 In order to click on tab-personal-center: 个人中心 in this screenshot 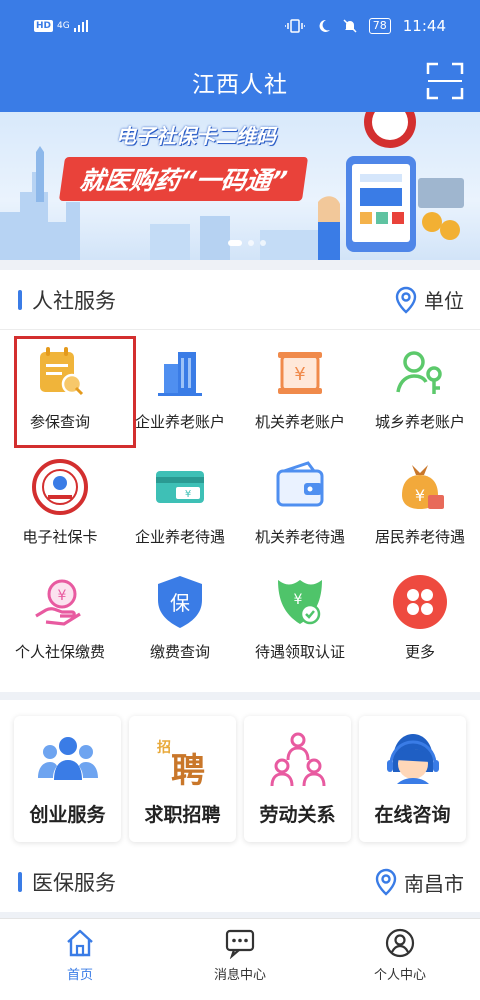, I will do `click(400, 959)`.